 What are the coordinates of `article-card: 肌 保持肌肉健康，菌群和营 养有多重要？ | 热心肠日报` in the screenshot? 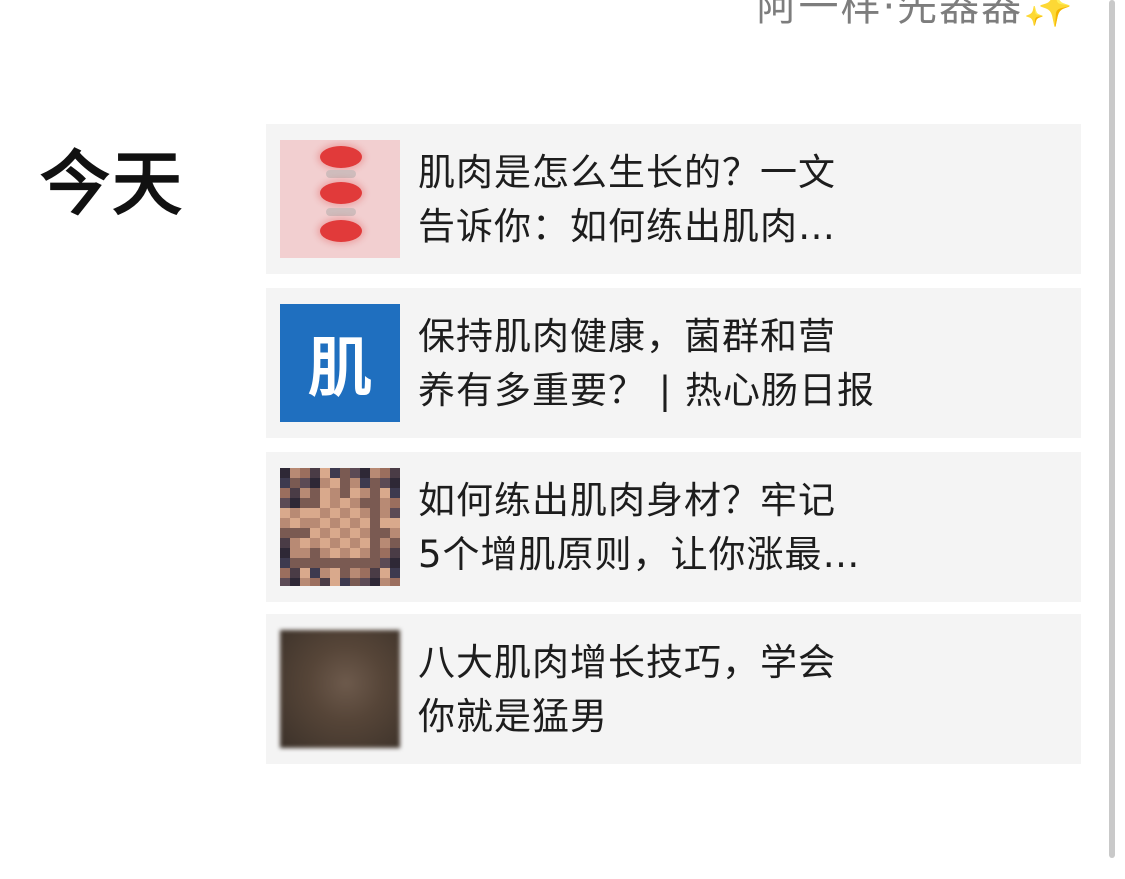 It's located at (673, 363).